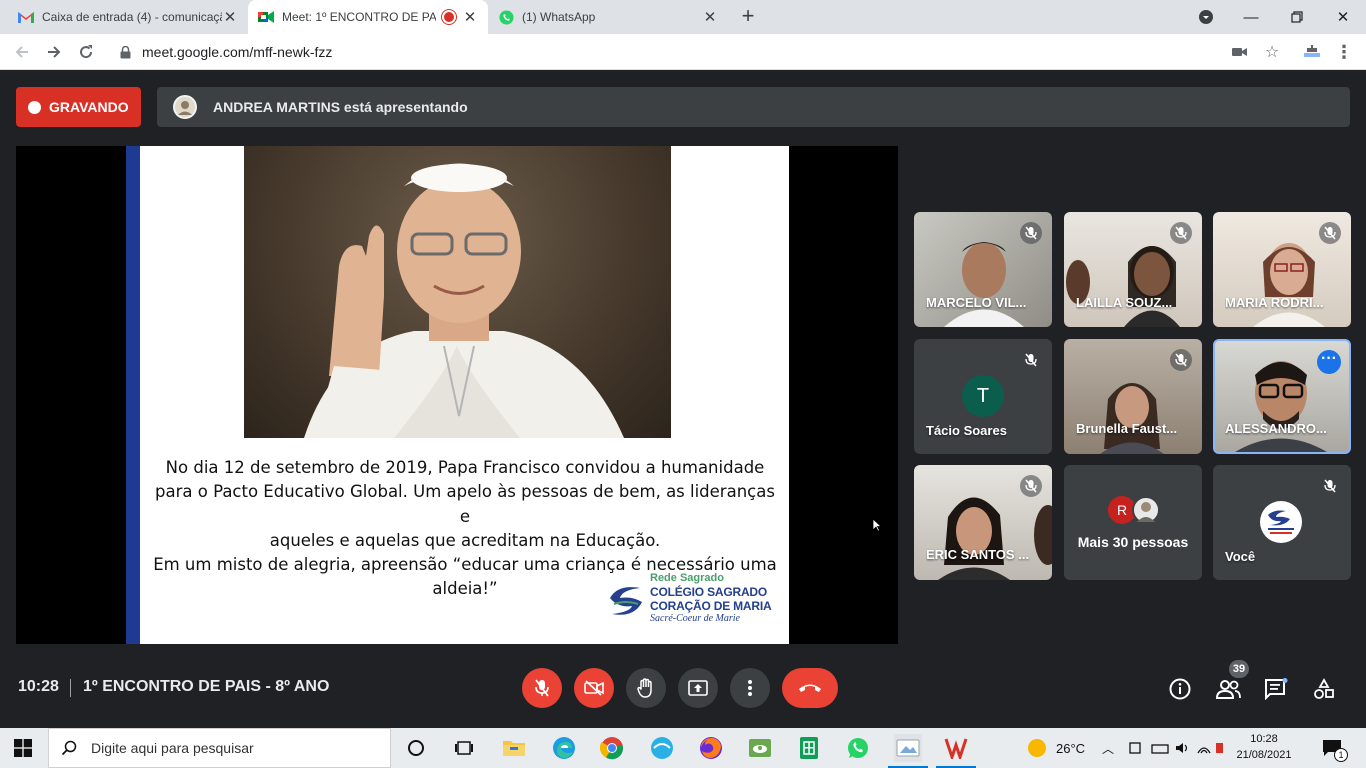  What do you see at coordinates (38, 686) in the screenshot?
I see `meeting-clock: 10:28` at bounding box center [38, 686].